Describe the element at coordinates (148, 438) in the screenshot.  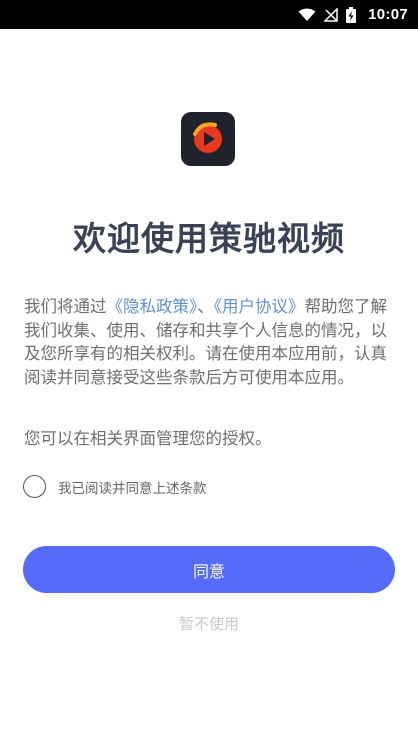
I see `authorization-note: 您可以在相关界面管理您的授权。` at that location.